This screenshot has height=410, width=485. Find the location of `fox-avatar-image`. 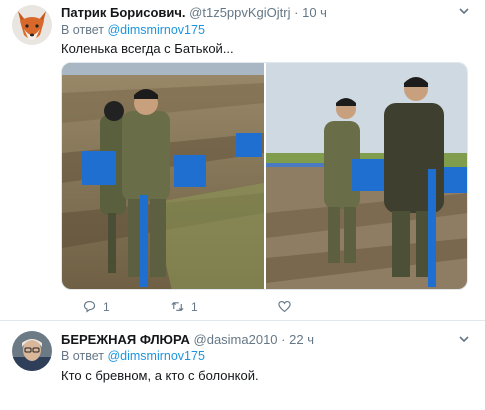

fox-avatar-image is located at coordinates (32, 25).